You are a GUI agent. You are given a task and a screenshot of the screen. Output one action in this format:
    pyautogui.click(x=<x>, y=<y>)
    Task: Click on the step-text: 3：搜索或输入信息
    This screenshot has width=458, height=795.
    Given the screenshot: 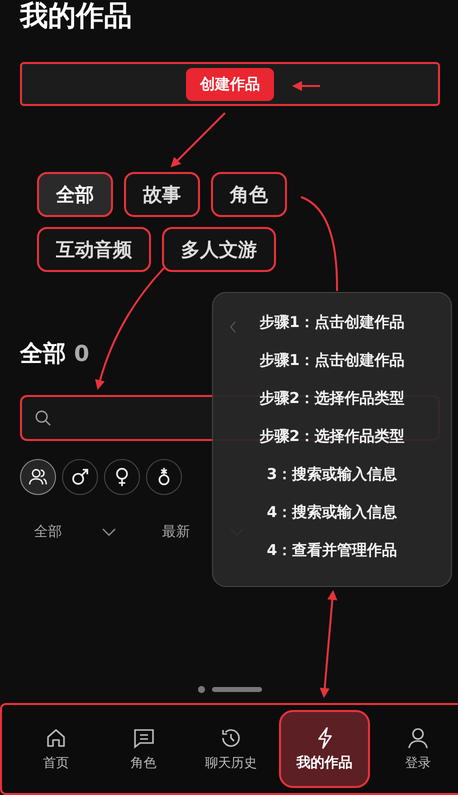 What is the action you would take?
    pyautogui.click(x=332, y=475)
    